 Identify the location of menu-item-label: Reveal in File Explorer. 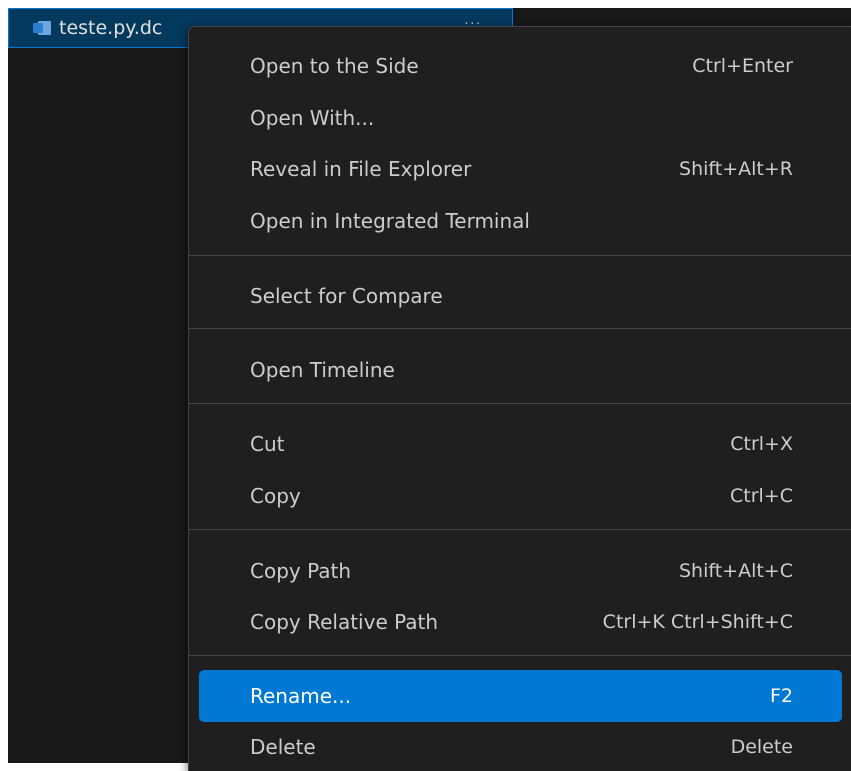
(361, 169).